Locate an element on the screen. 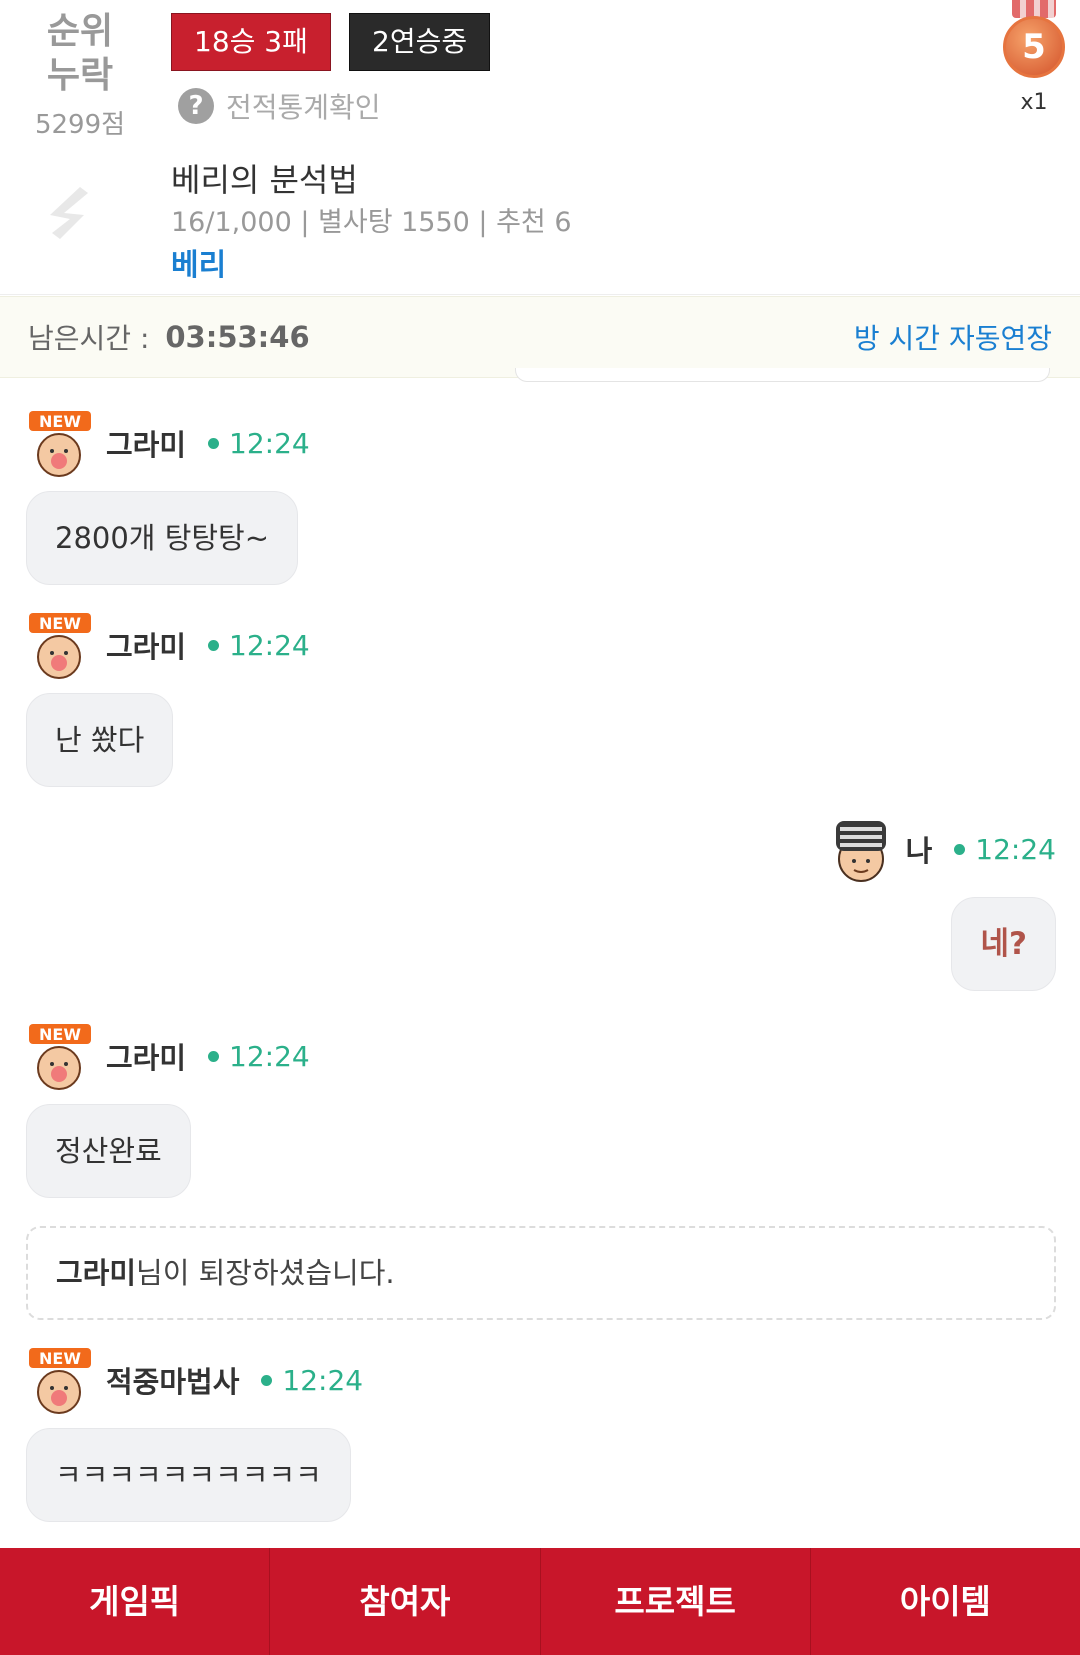 Image resolution: width=1080 pixels, height=1655 pixels. nav-participants: 참여자 is located at coordinates (404, 1601).